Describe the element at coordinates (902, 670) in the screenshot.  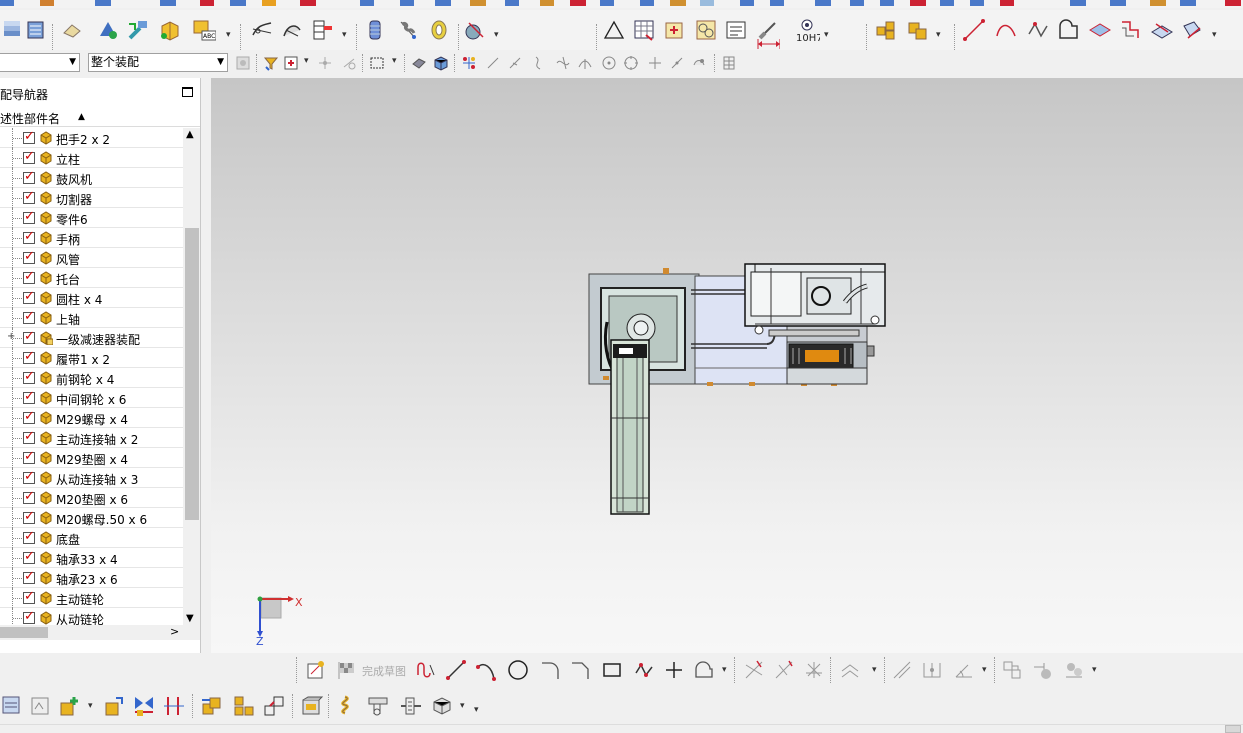
I see `geometric-constraint-icon` at that location.